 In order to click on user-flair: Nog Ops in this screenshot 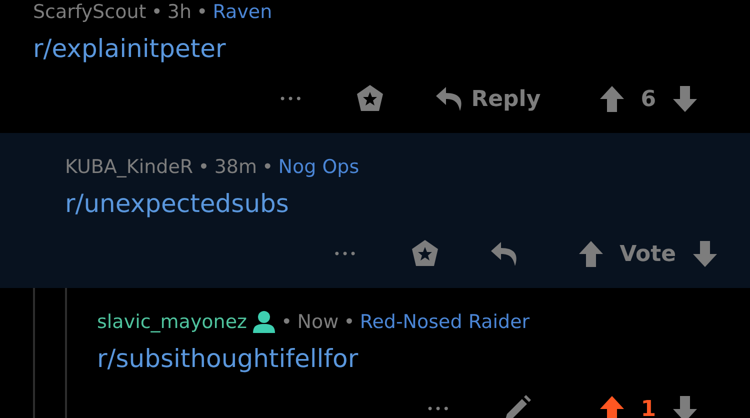, I will do `click(319, 167)`.